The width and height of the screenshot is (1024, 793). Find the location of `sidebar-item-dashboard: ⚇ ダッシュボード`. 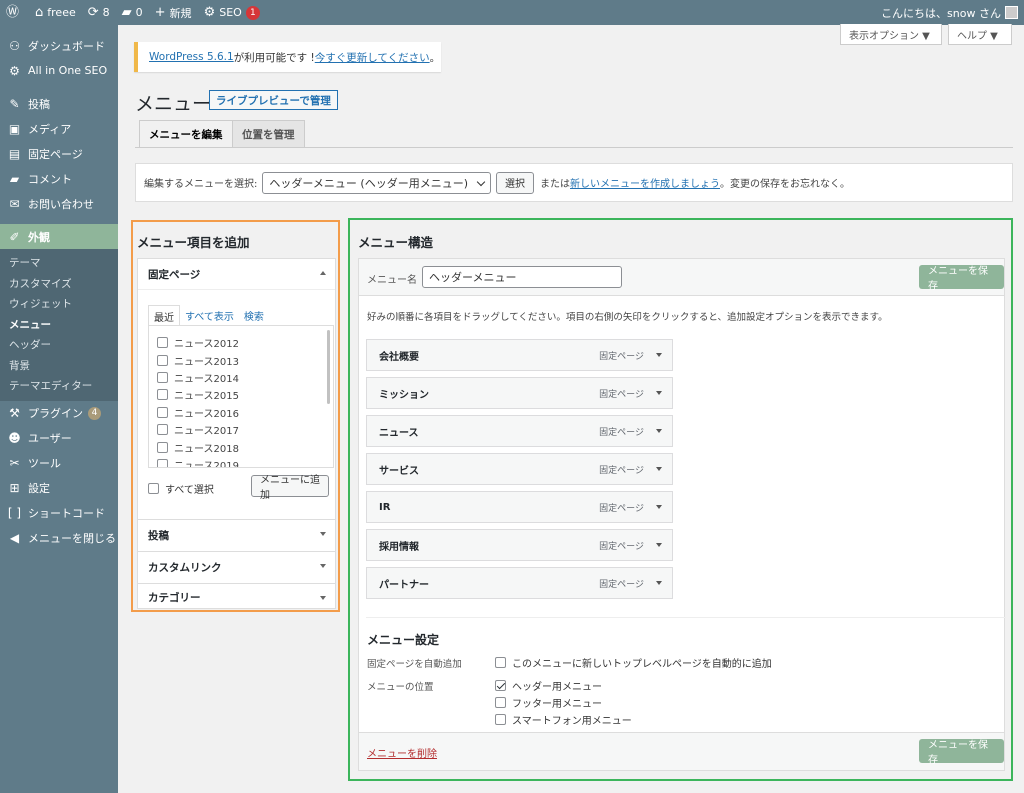

sidebar-item-dashboard: ⚇ ダッシュボード is located at coordinates (59, 45).